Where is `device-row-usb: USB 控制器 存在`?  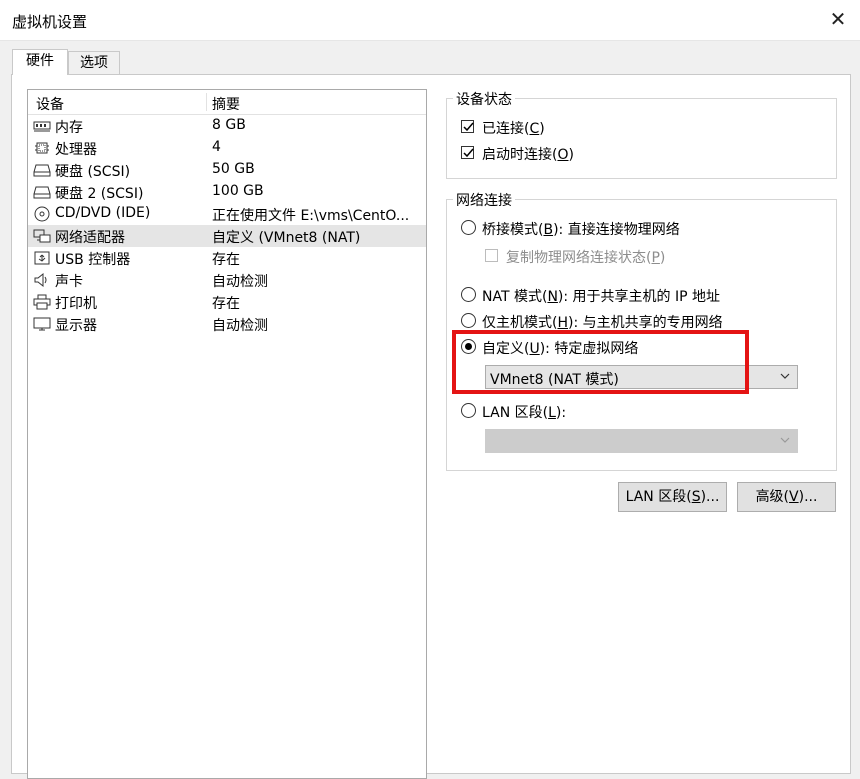
device-row-usb: USB 控制器 存在 is located at coordinates (227, 258).